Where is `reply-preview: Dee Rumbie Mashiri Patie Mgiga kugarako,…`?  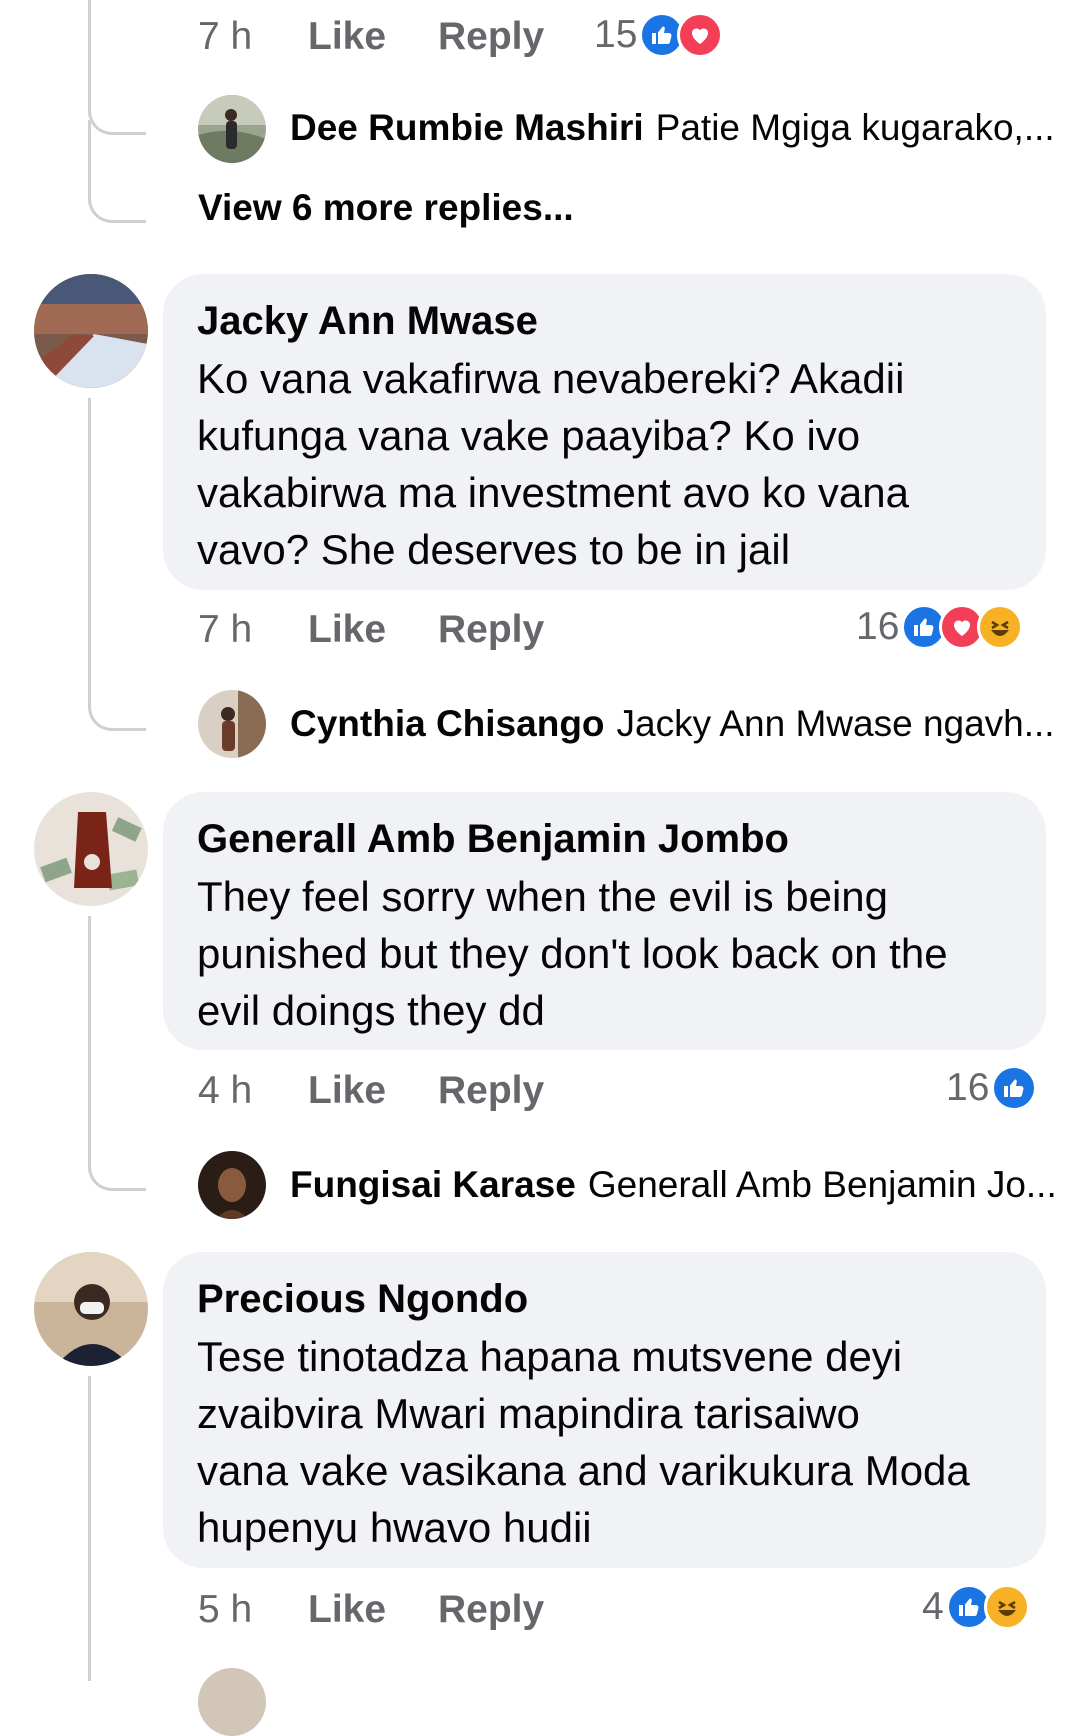 reply-preview: Dee Rumbie Mashiri Patie Mgiga kugarako,… is located at coordinates (672, 128).